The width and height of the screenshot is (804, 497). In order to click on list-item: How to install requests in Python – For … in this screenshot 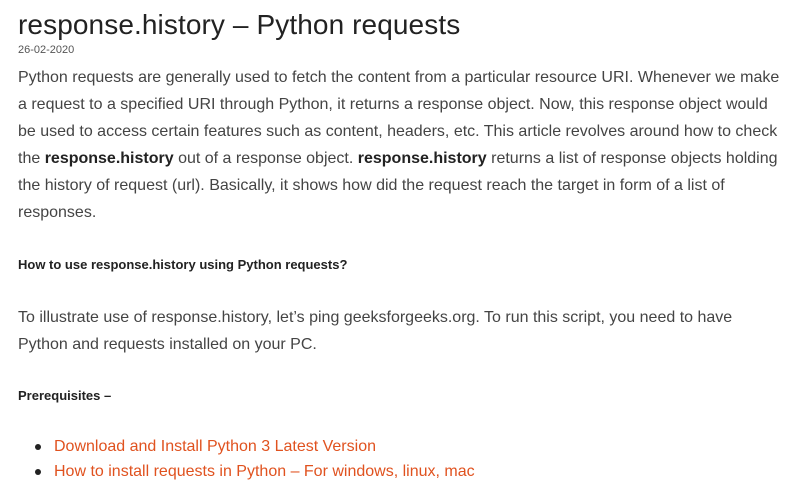, I will do `click(410, 471)`.